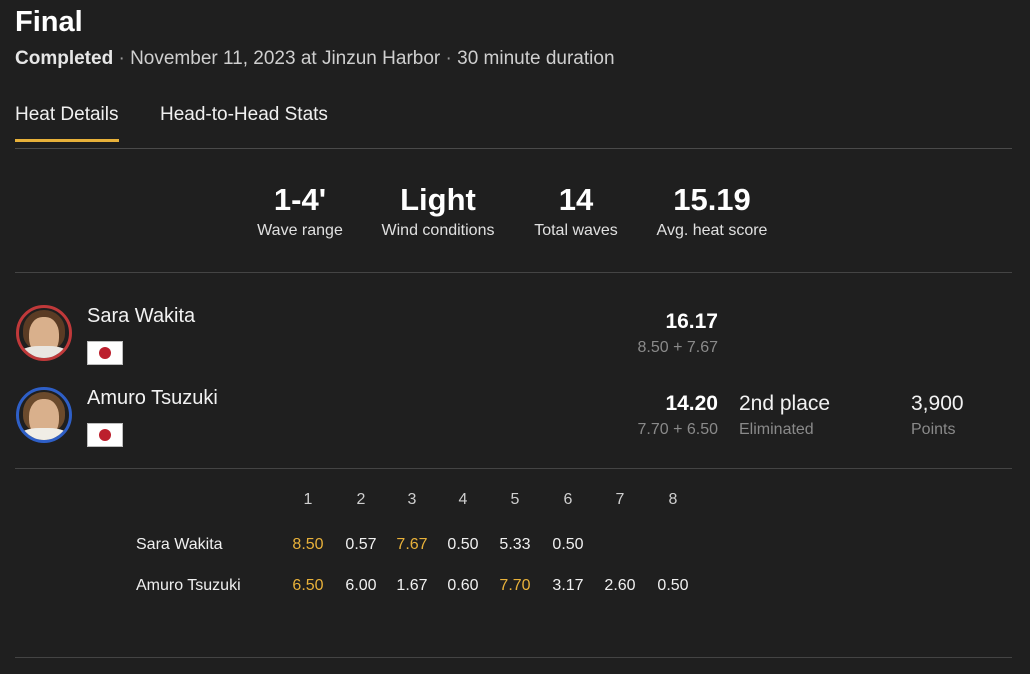  I want to click on wave-score-cell: 0.60, so click(463, 585).